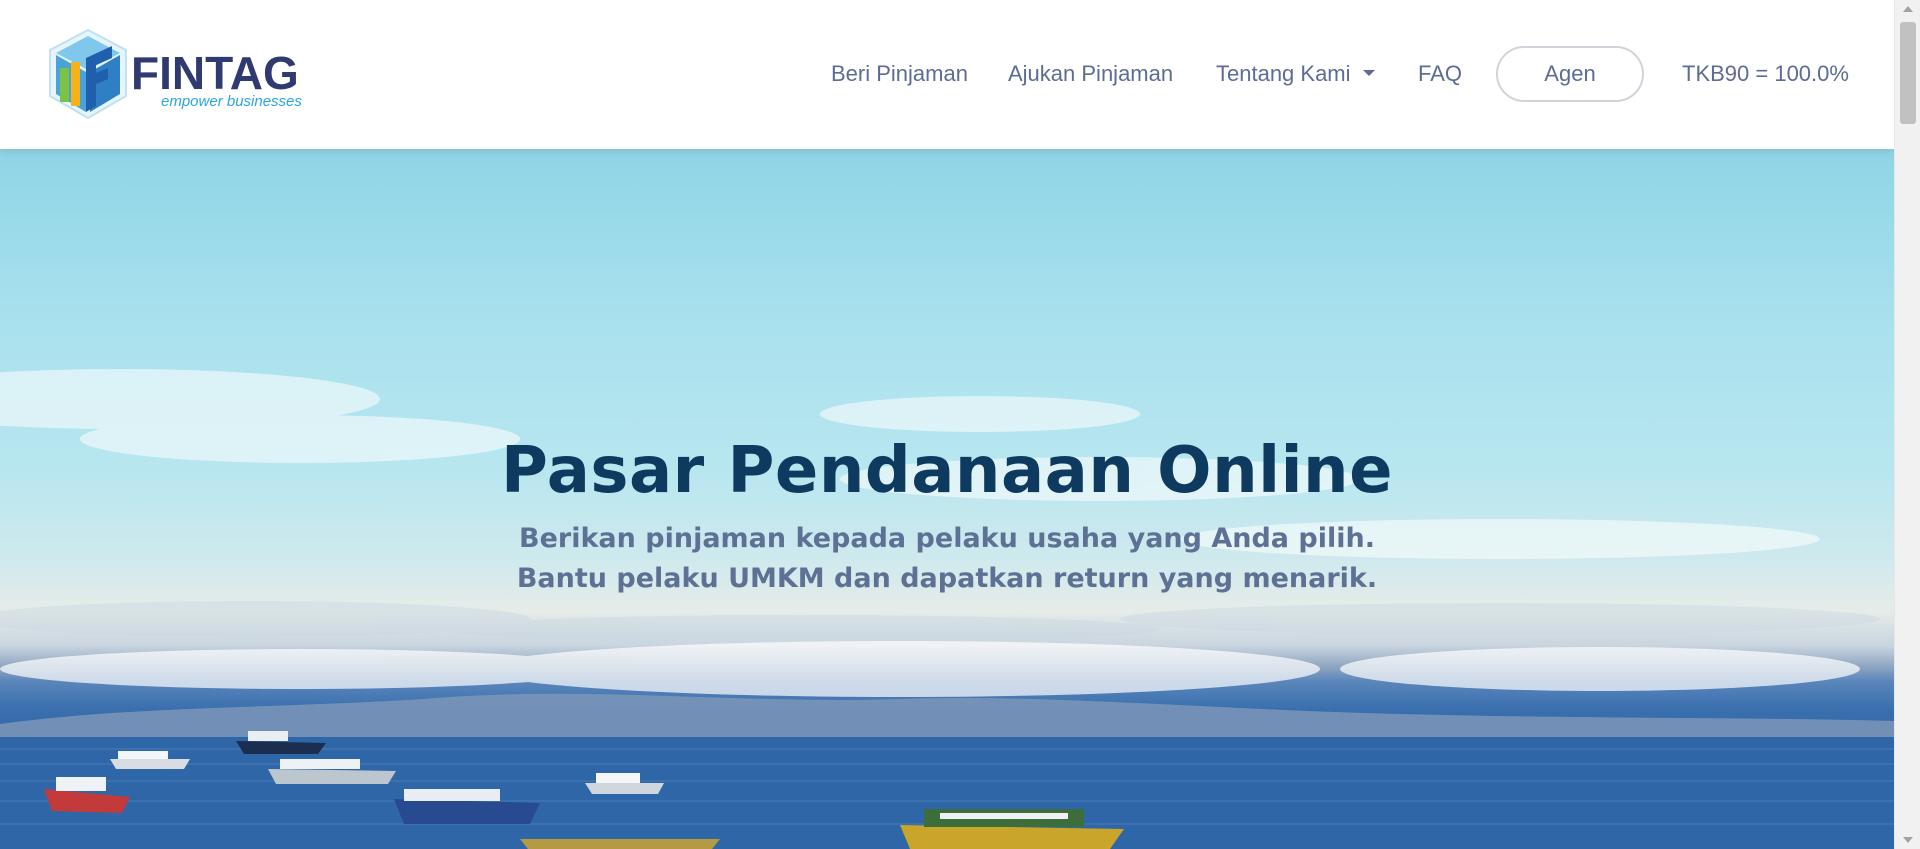 The width and height of the screenshot is (1920, 849). Describe the element at coordinates (899, 74) in the screenshot. I see `nav-beri-pinjaman: Beri Pinjaman` at that location.